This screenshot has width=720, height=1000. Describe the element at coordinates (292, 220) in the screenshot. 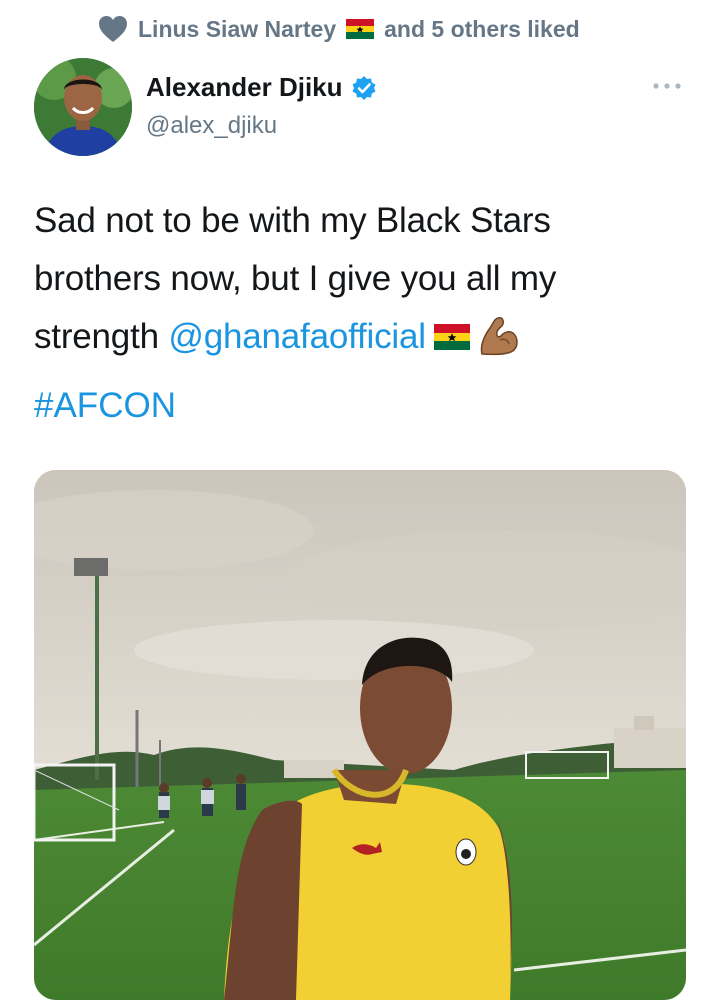

I see `tweet-text-line: Sad not to be with my Black Stars` at that location.